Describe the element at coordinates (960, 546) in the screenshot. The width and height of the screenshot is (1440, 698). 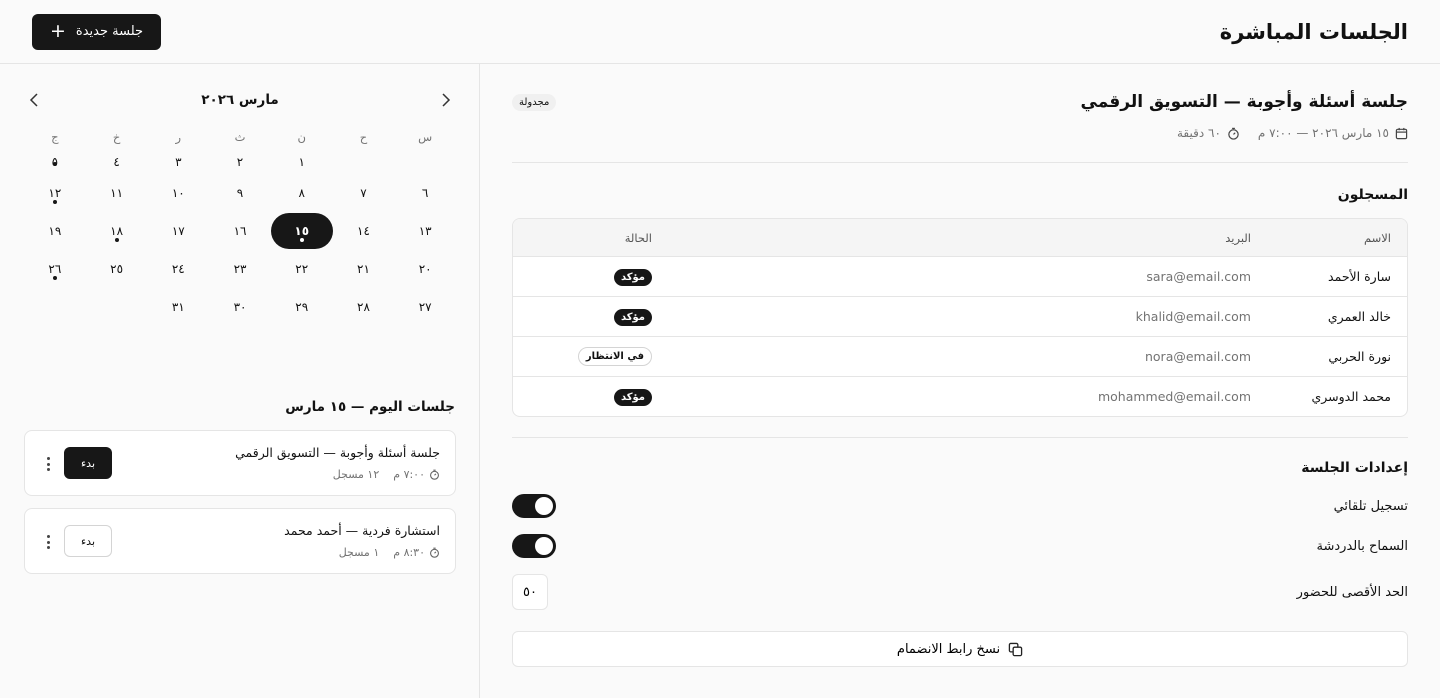
I see `setting-allow-chat: السماح بالدردشة` at that location.